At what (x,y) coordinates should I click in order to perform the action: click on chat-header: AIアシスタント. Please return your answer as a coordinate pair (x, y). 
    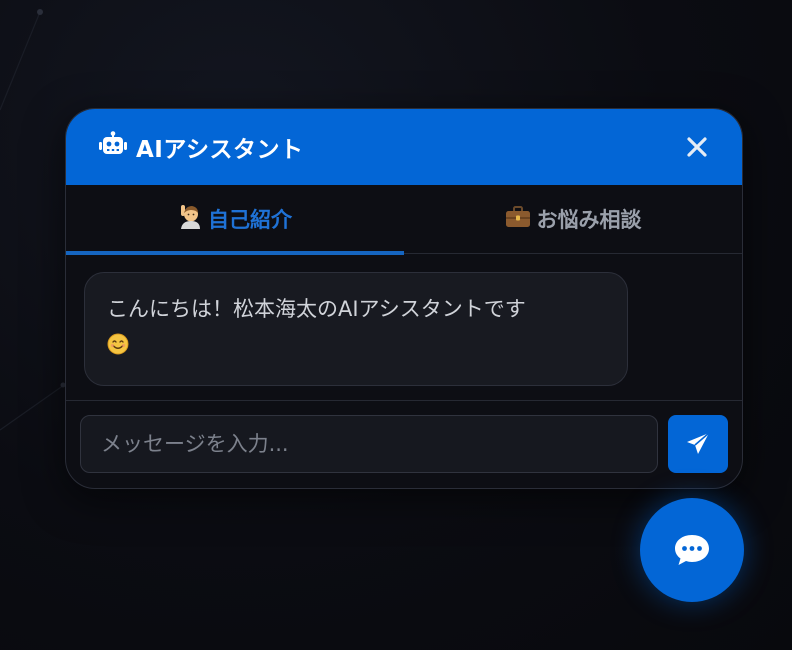
    Looking at the image, I should click on (404, 147).